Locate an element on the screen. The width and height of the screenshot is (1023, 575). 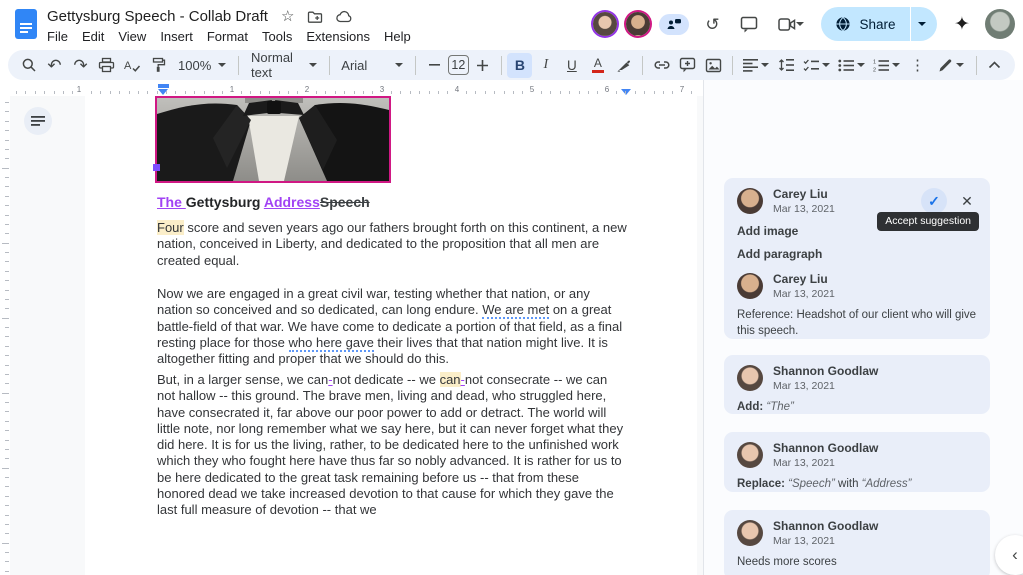
bulleted-list-button is located at coordinates (852, 65).